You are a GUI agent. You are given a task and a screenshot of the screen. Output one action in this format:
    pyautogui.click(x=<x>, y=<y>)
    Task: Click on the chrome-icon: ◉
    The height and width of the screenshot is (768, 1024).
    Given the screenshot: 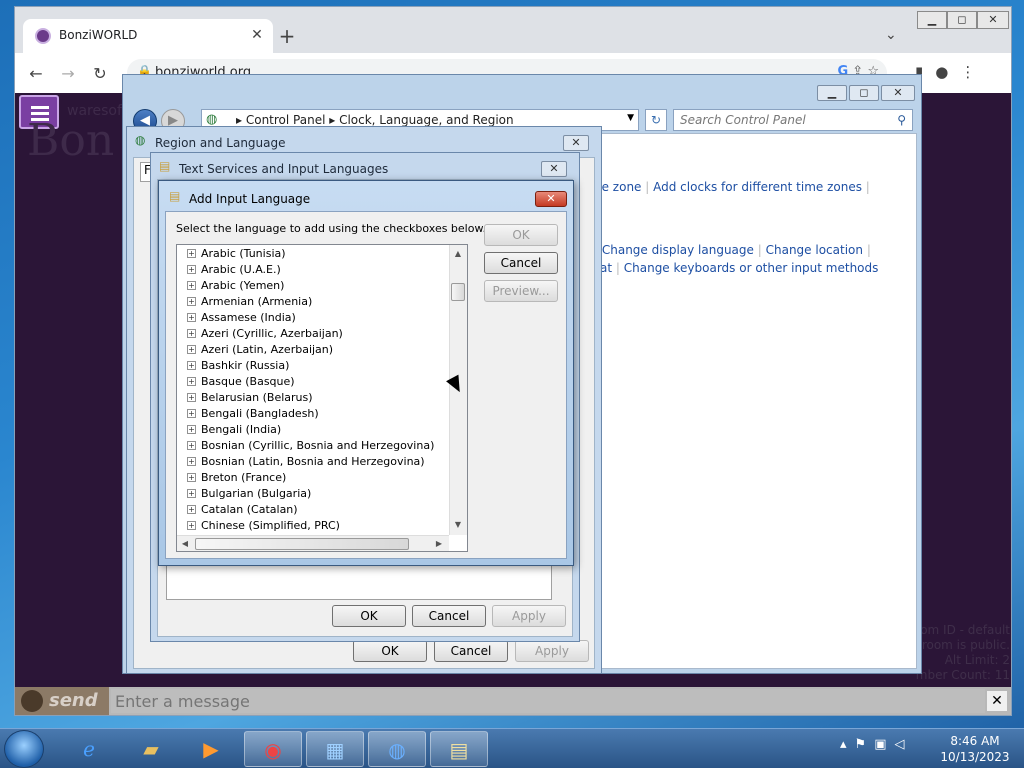 What is the action you would take?
    pyautogui.click(x=273, y=749)
    